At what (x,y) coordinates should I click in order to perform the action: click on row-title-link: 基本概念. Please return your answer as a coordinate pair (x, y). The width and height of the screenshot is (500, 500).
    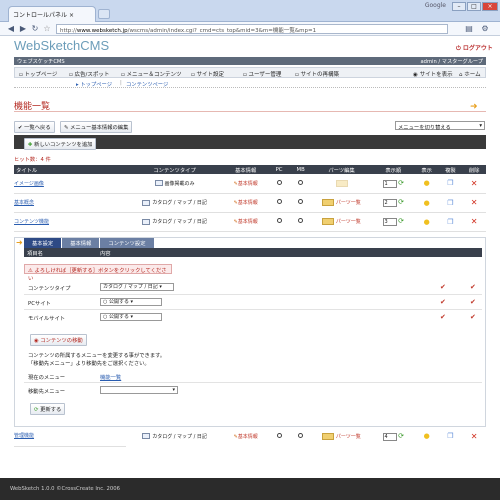
    Looking at the image, I should click on (24, 203).